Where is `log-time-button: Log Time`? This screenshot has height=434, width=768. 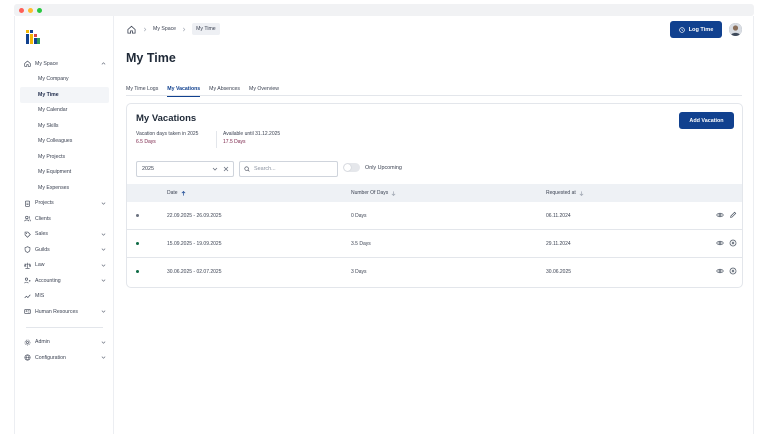 log-time-button: Log Time is located at coordinates (696, 29).